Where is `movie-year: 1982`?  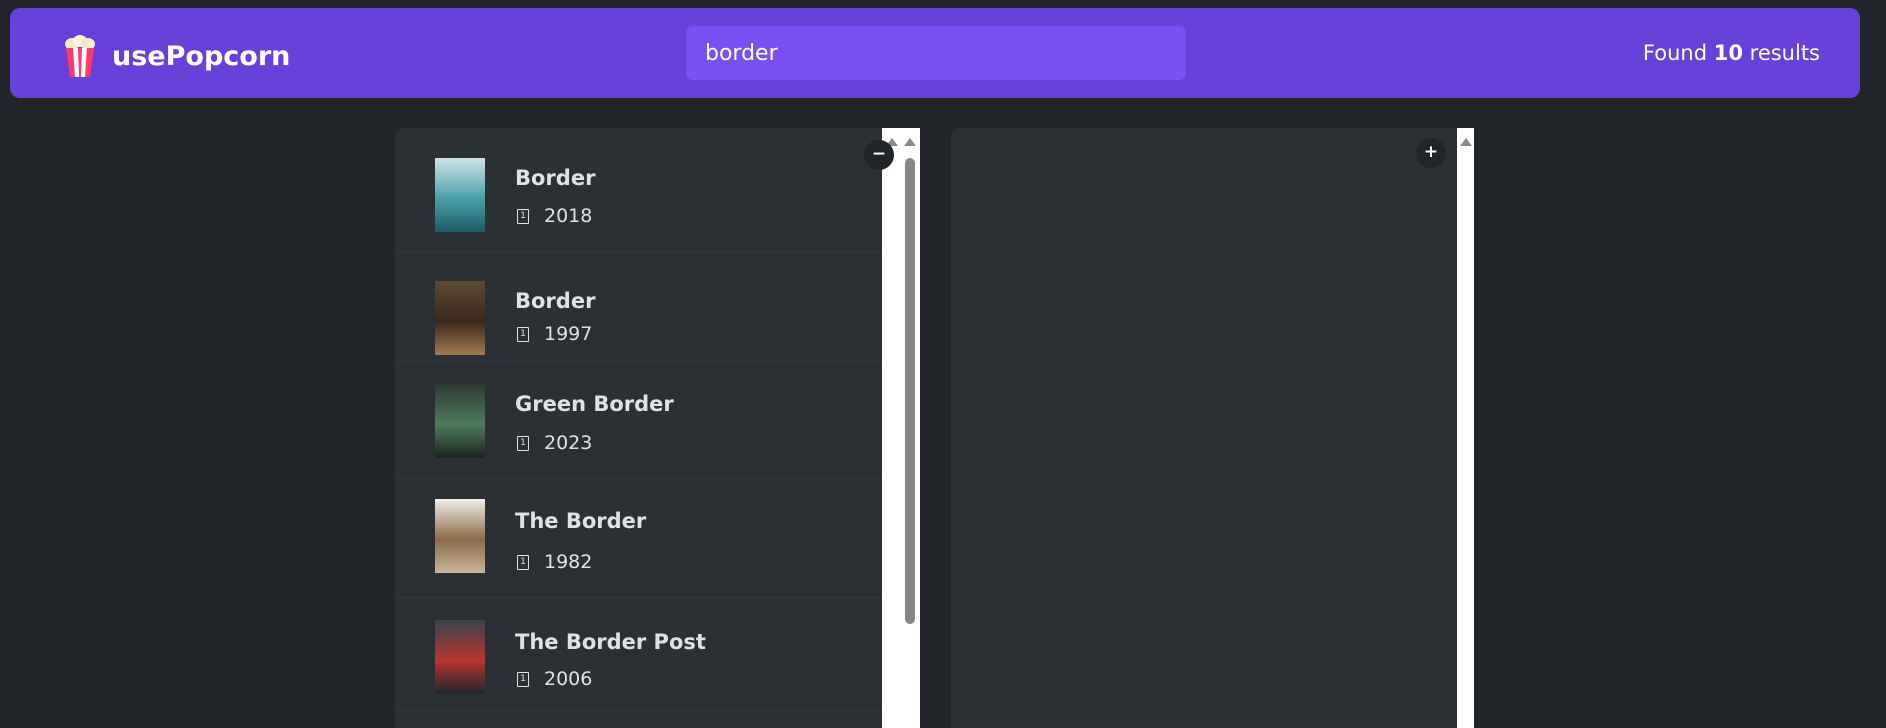 movie-year: 1982 is located at coordinates (568, 562).